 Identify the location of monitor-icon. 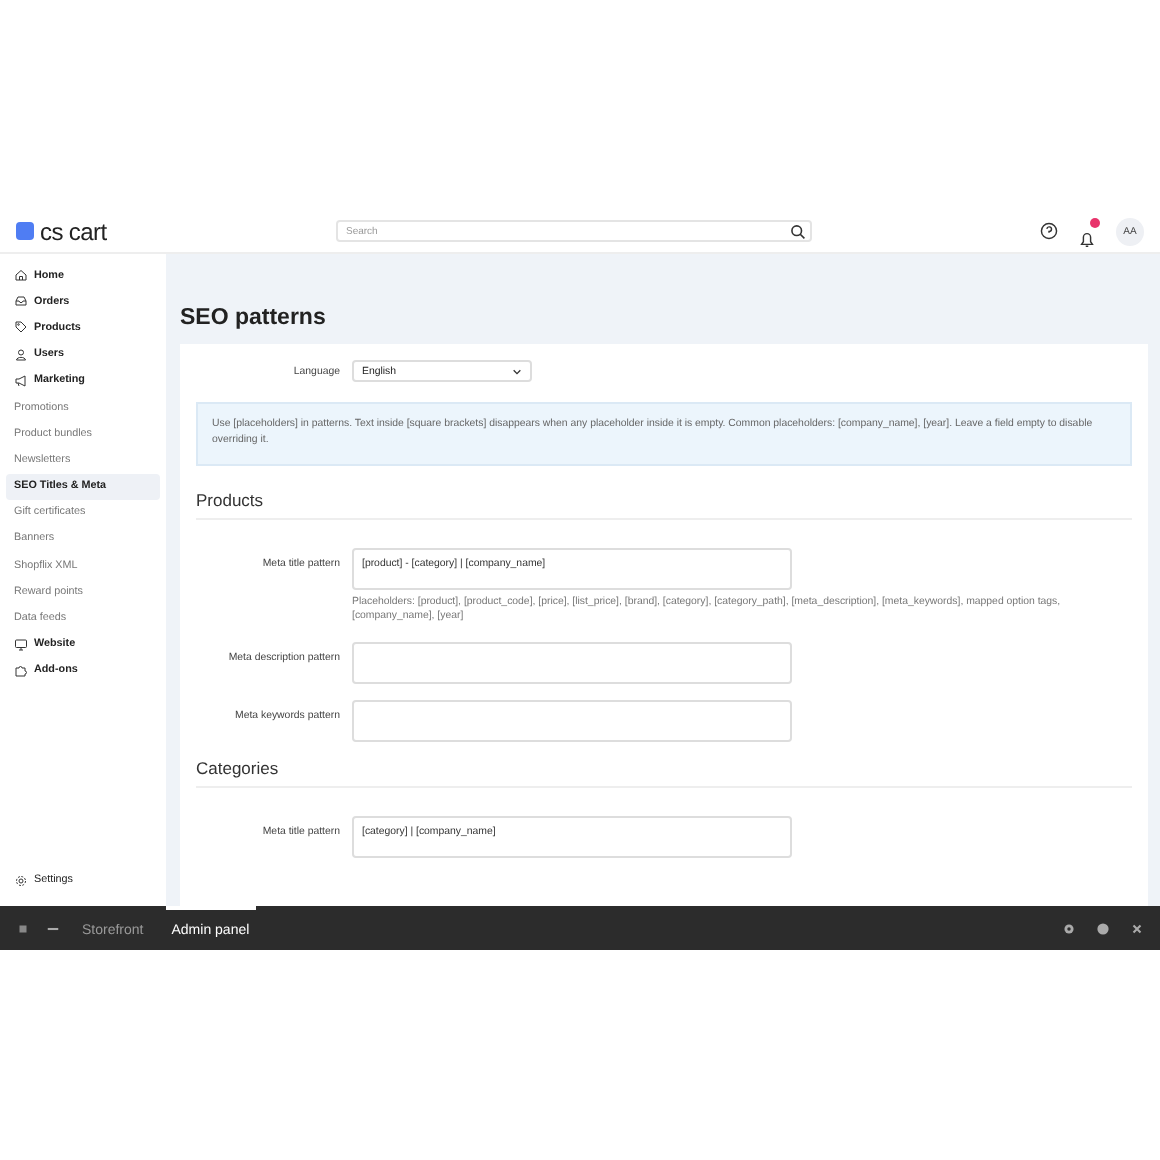
(21, 644).